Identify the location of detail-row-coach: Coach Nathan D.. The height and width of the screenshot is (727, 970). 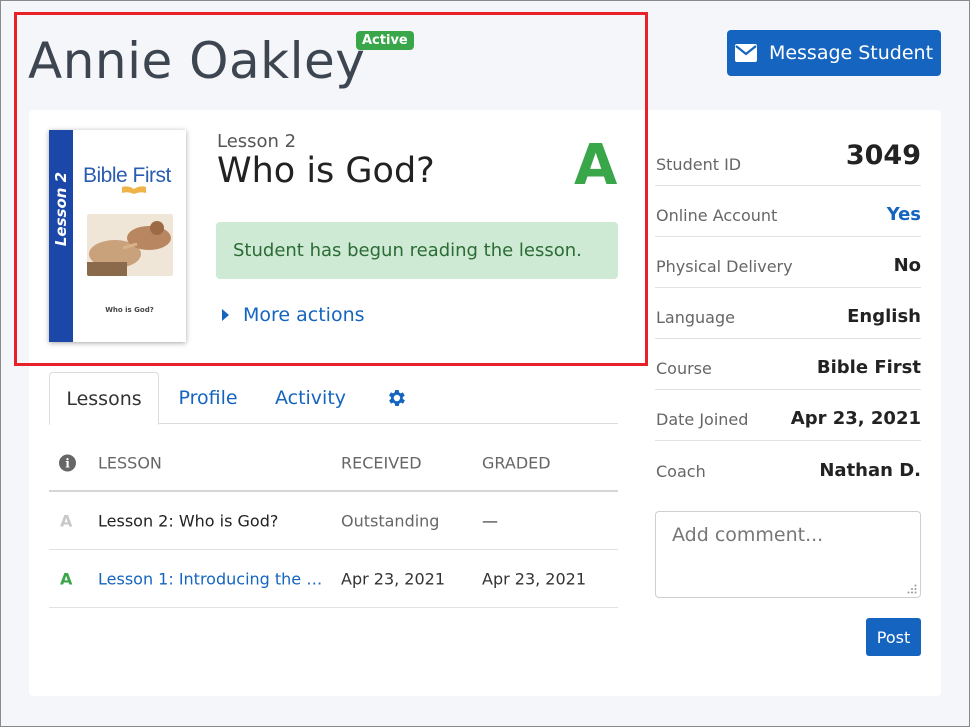
(788, 466).